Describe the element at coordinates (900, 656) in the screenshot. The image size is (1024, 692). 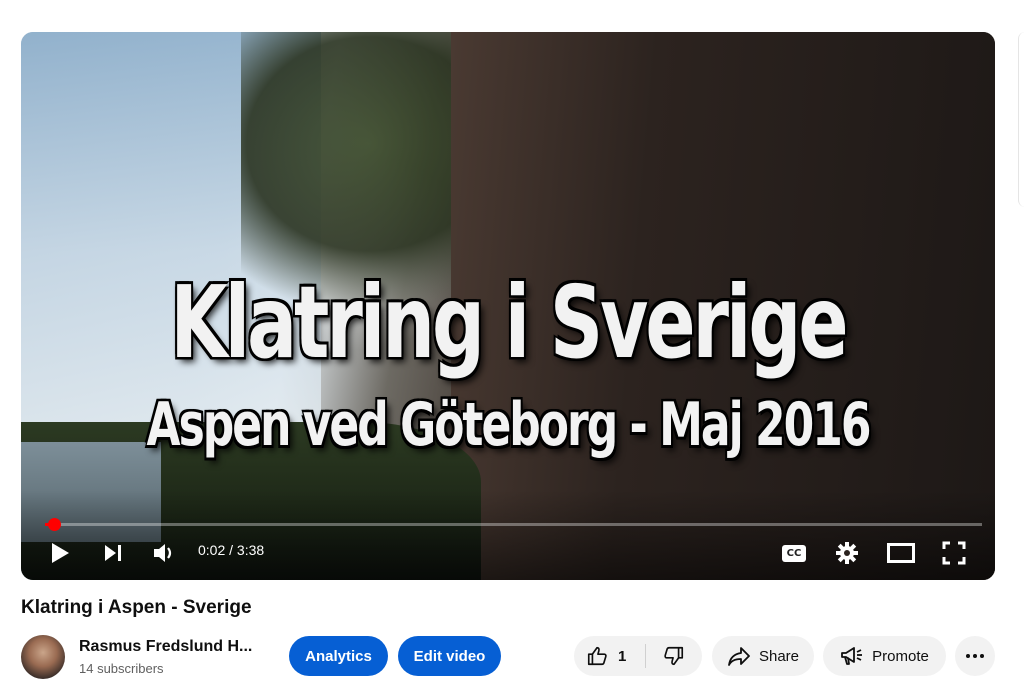
I see `promote-label: Promote` at that location.